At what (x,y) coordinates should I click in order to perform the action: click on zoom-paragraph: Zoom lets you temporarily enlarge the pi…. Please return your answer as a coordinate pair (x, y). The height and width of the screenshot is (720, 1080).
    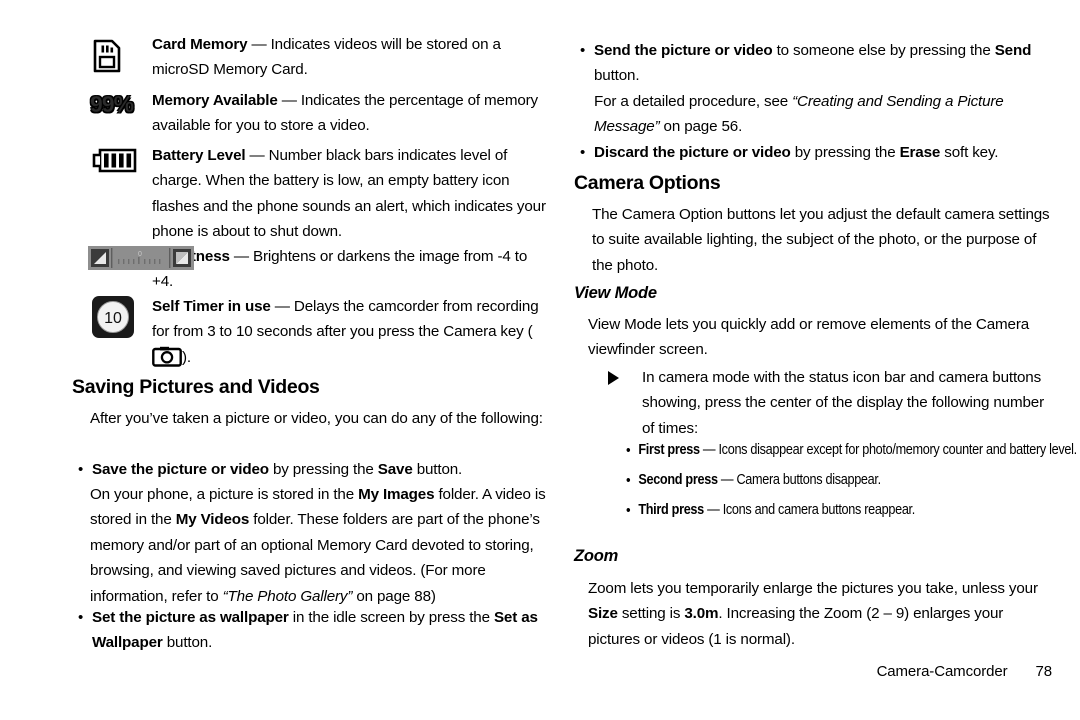
    Looking at the image, I should click on (818, 614).